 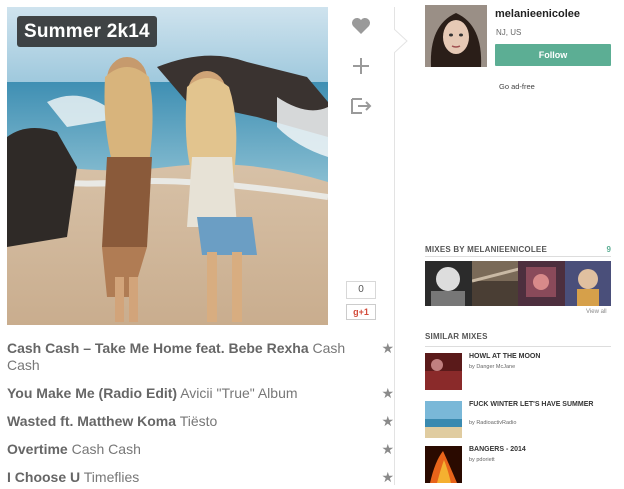 What do you see at coordinates (92, 421) in the screenshot?
I see `track-title: Wasted ft. Matthew Koma` at bounding box center [92, 421].